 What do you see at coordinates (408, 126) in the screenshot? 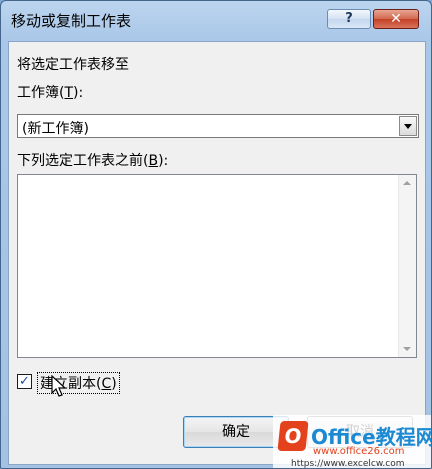
I see `dropdown-arrow-icon` at bounding box center [408, 126].